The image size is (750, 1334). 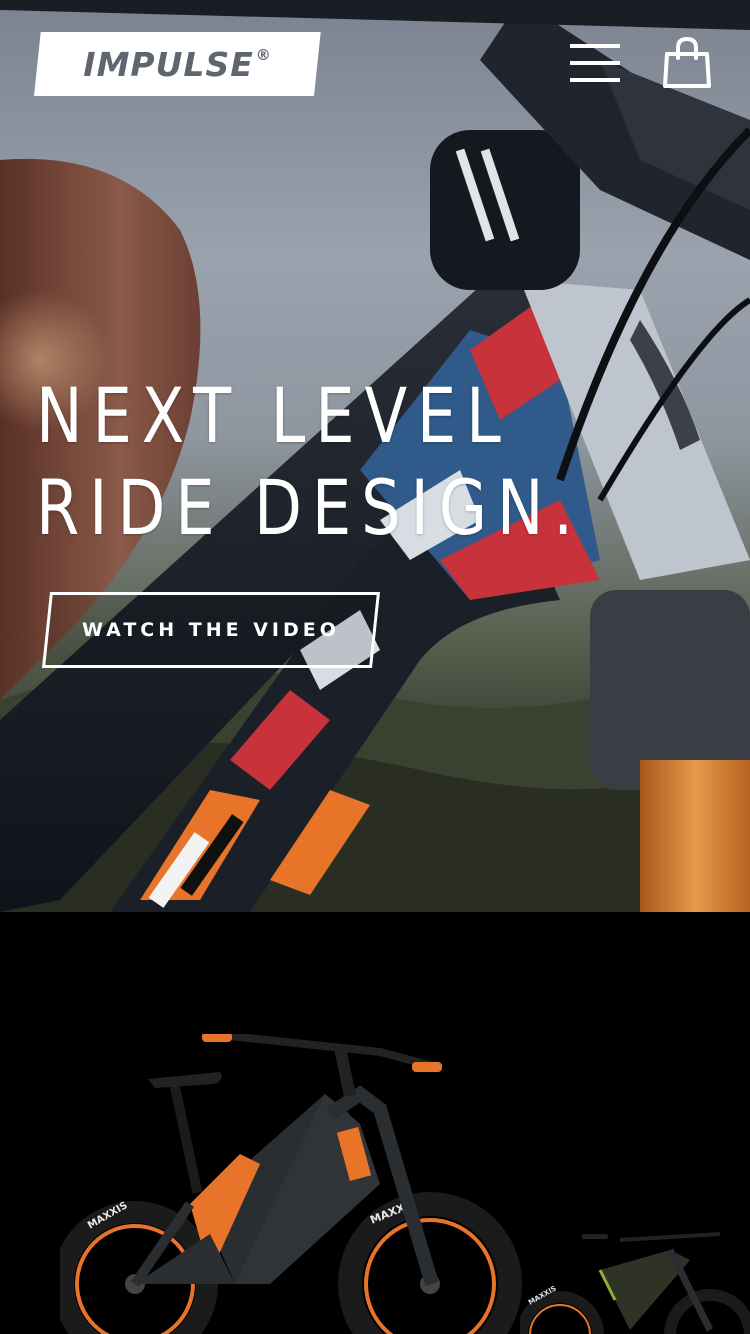 I want to click on menu-bar-middle, so click(x=595, y=63).